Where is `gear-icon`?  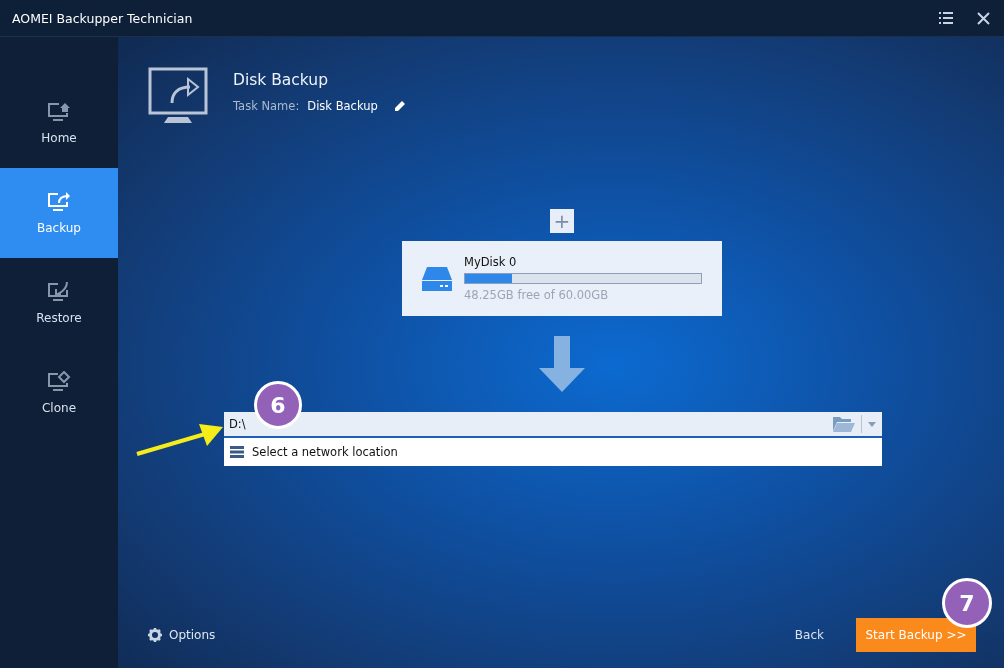 gear-icon is located at coordinates (155, 635).